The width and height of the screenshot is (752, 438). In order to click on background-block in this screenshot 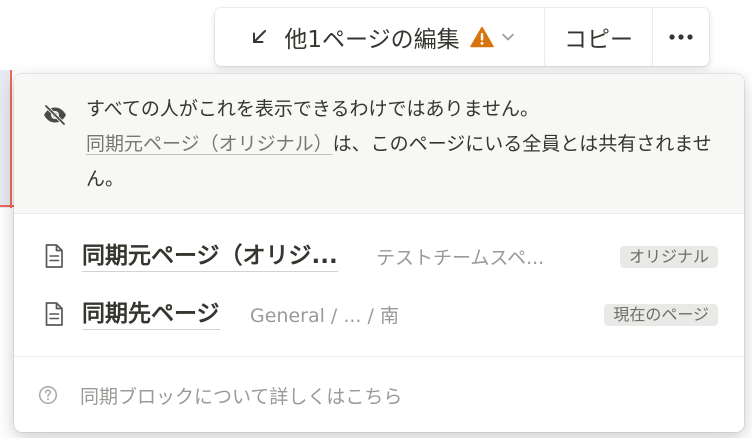, I will do `click(6, 139)`.